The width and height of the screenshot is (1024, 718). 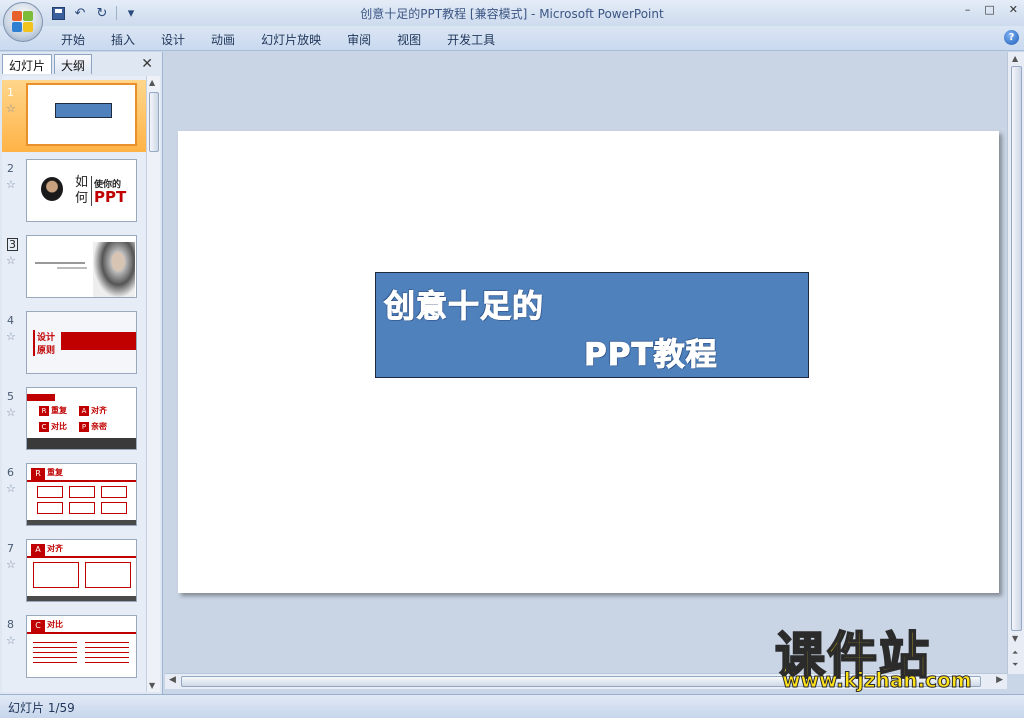 What do you see at coordinates (81, 570) in the screenshot?
I see `thumbnail-image: A 对齐` at bounding box center [81, 570].